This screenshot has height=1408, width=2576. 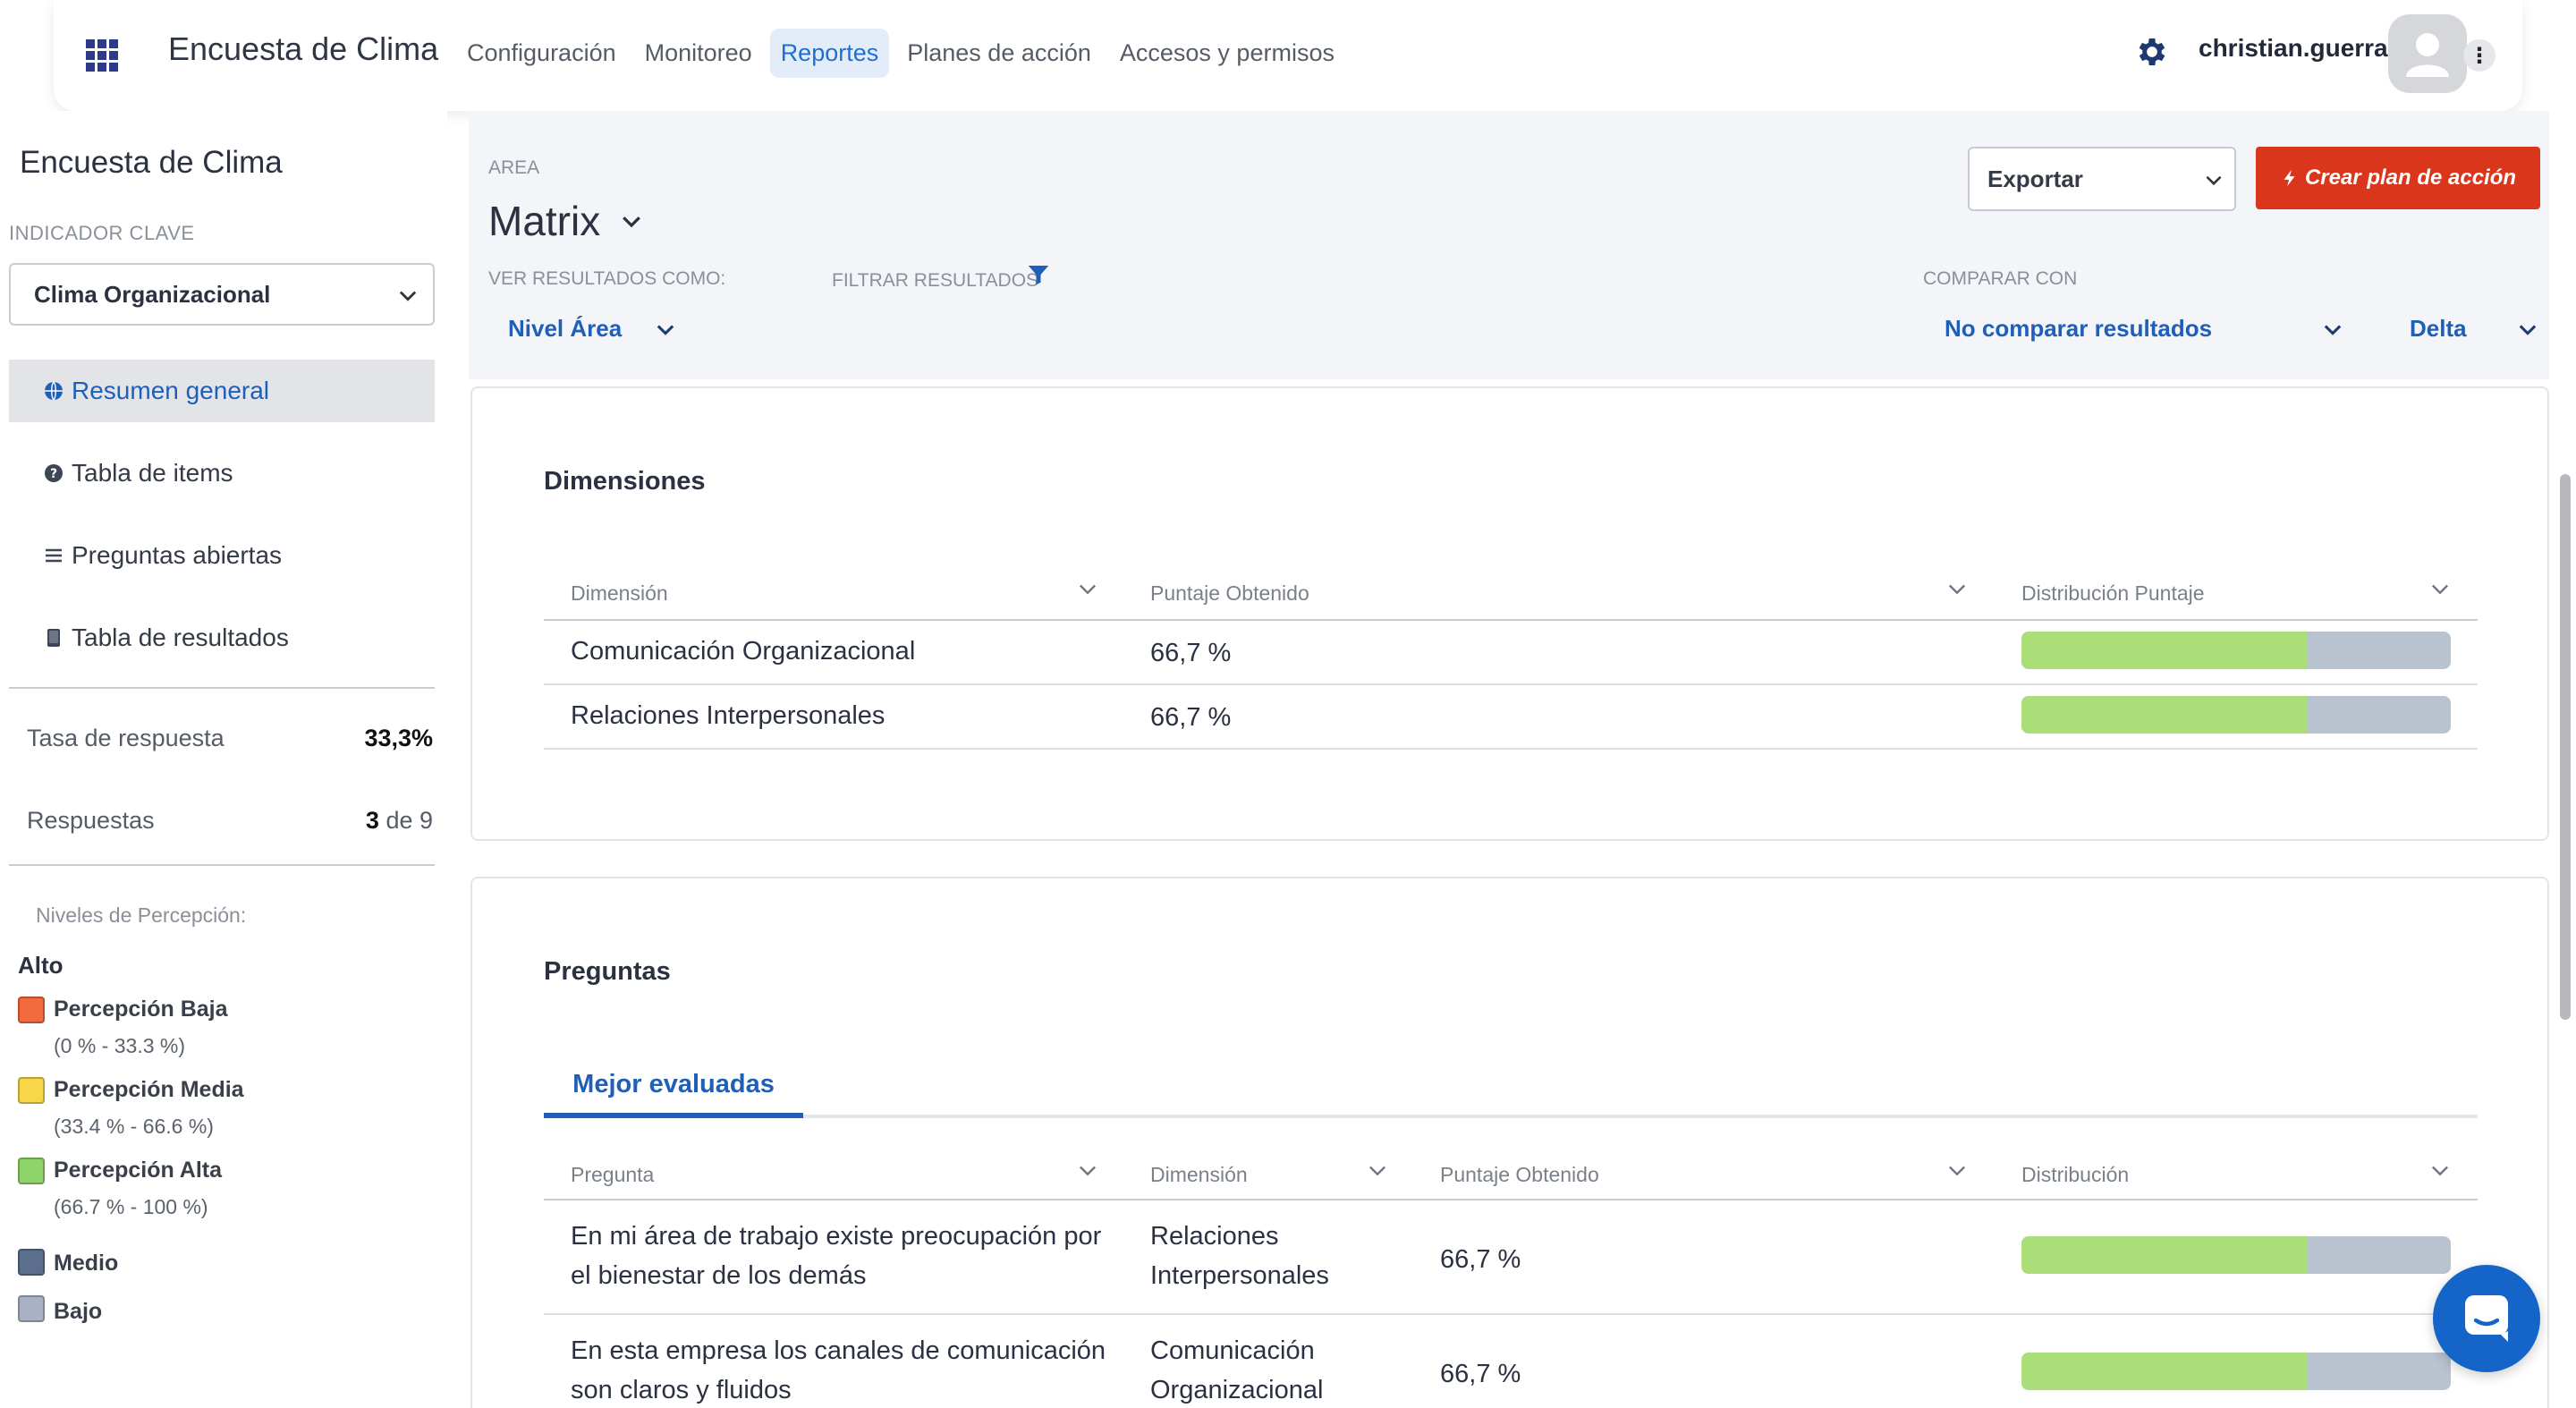 I want to click on nav-accesos-y-permisos: Accesos y permisos, so click(x=1227, y=54).